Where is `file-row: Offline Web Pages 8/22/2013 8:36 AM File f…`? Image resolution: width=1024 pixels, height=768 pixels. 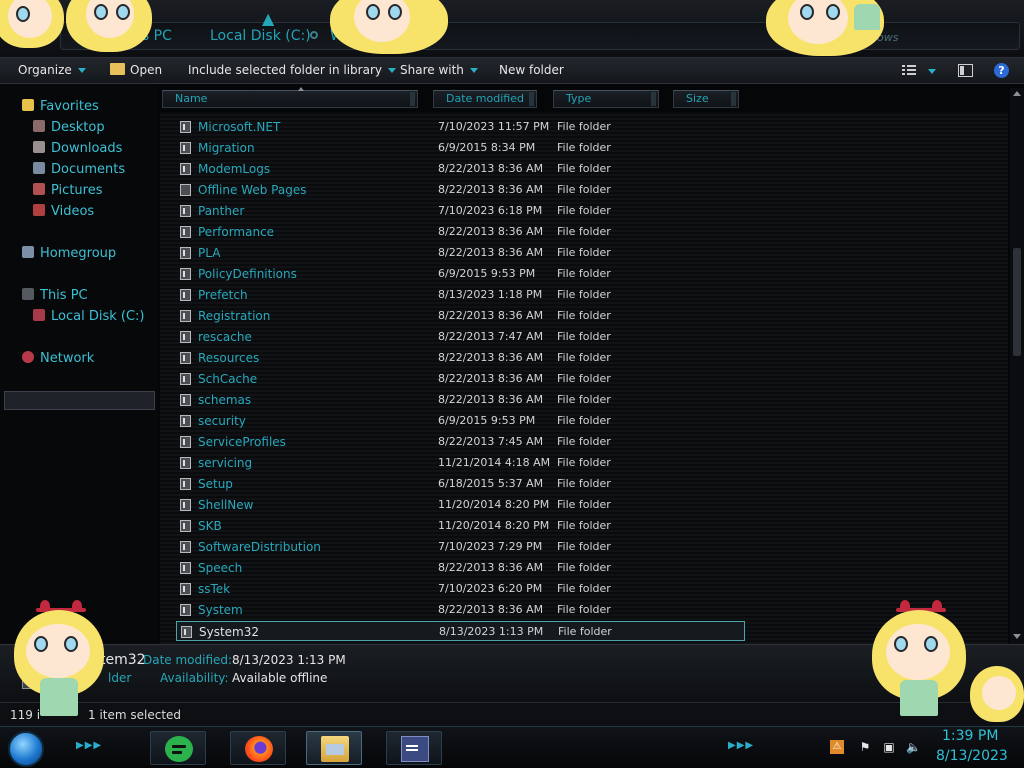
file-row: Offline Web Pages 8/22/2013 8:36 AM File f… is located at coordinates (461, 190).